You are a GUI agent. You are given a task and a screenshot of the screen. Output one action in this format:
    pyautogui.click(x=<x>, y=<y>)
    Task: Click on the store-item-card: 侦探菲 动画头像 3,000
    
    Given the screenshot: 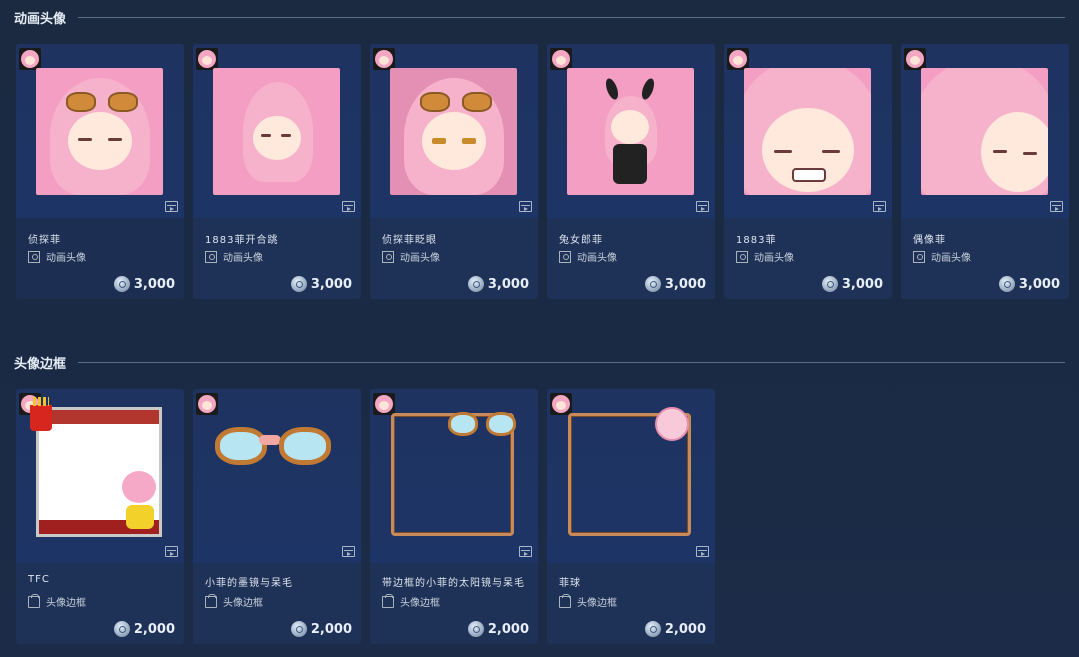 What is the action you would take?
    pyautogui.click(x=100, y=171)
    